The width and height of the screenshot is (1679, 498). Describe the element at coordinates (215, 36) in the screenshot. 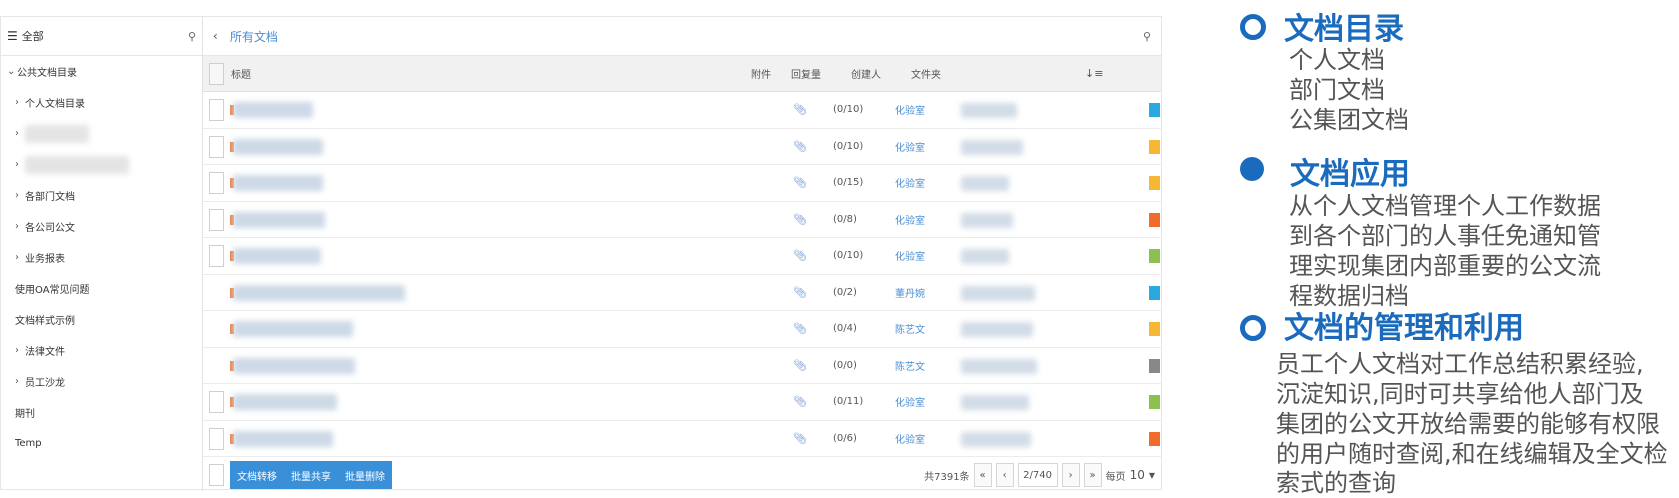

I see `chevron-left-icon: ‹` at that location.